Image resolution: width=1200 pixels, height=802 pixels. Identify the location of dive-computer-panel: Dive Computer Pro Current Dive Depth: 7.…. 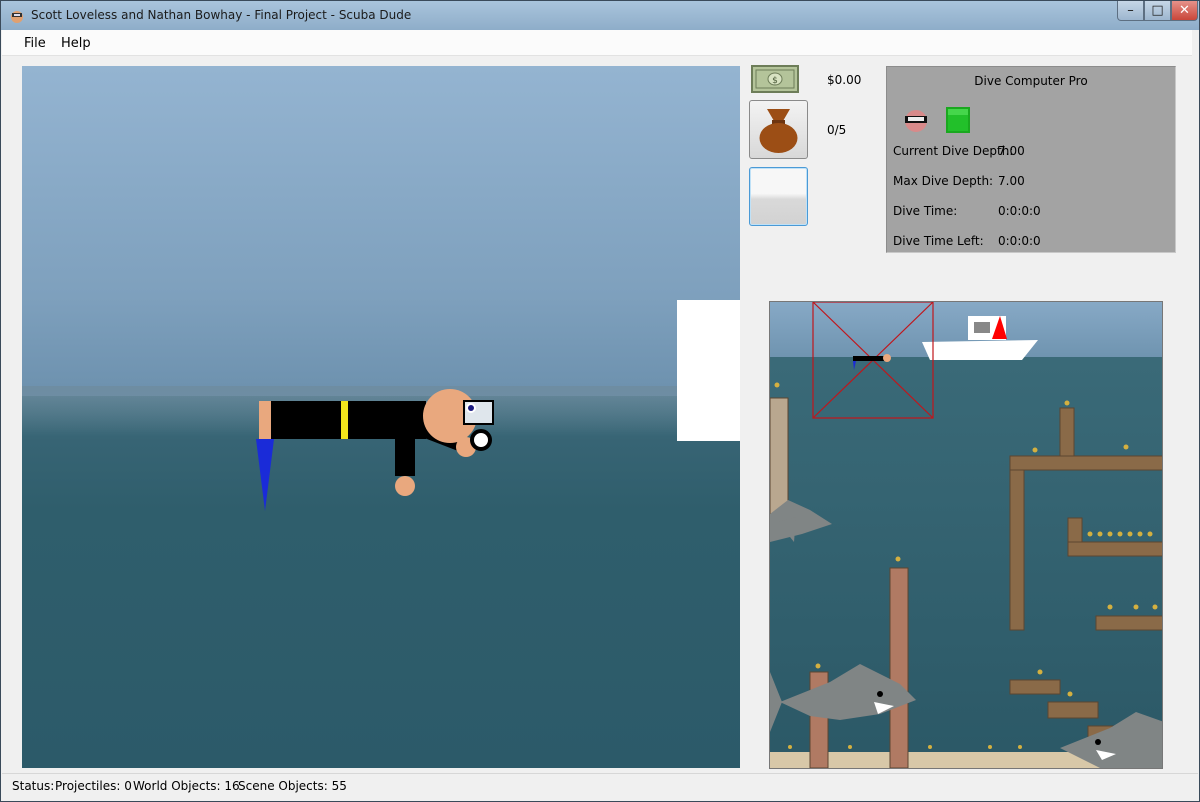
(1031, 159).